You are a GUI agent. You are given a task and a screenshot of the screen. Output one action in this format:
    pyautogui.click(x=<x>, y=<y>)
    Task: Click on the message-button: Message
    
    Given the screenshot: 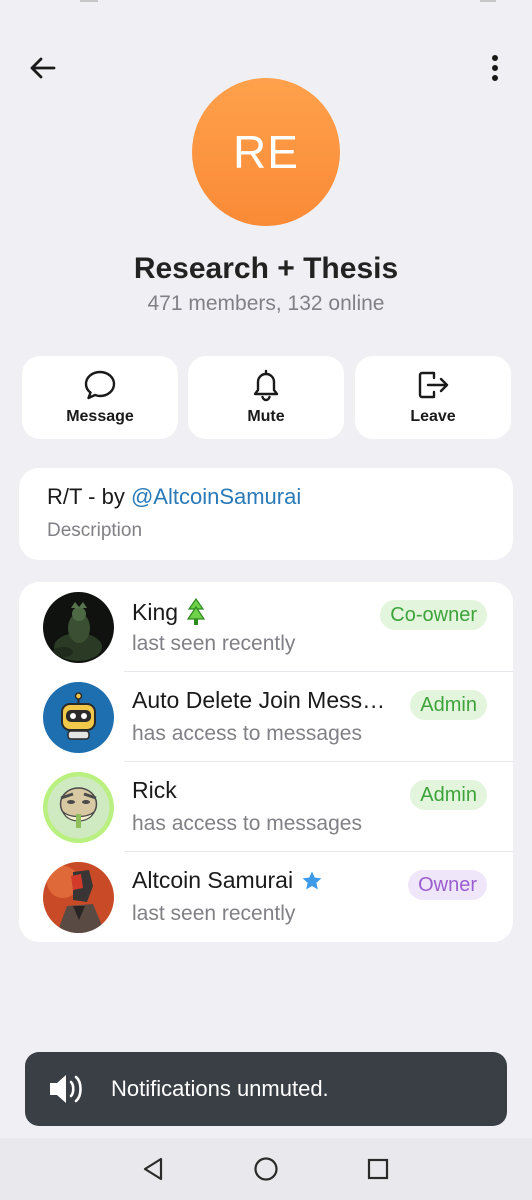 What is the action you would take?
    pyautogui.click(x=100, y=397)
    